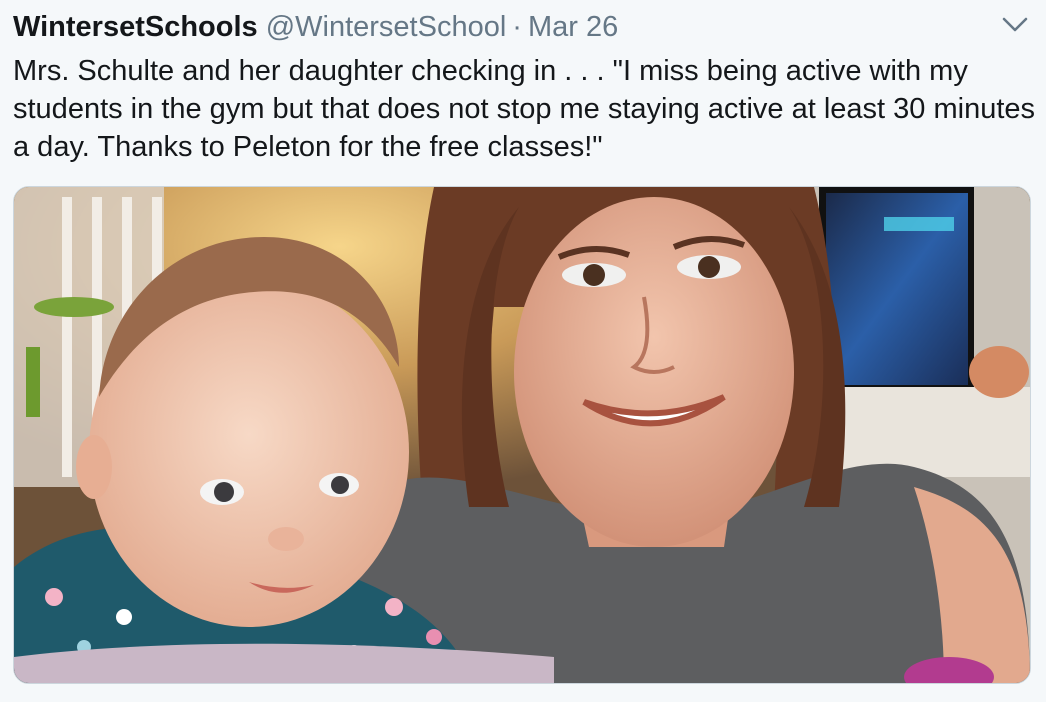 This screenshot has height=702, width=1046. I want to click on tweet-header: WintersetSchools @WintersetSchool · Mar 26, so click(499, 27).